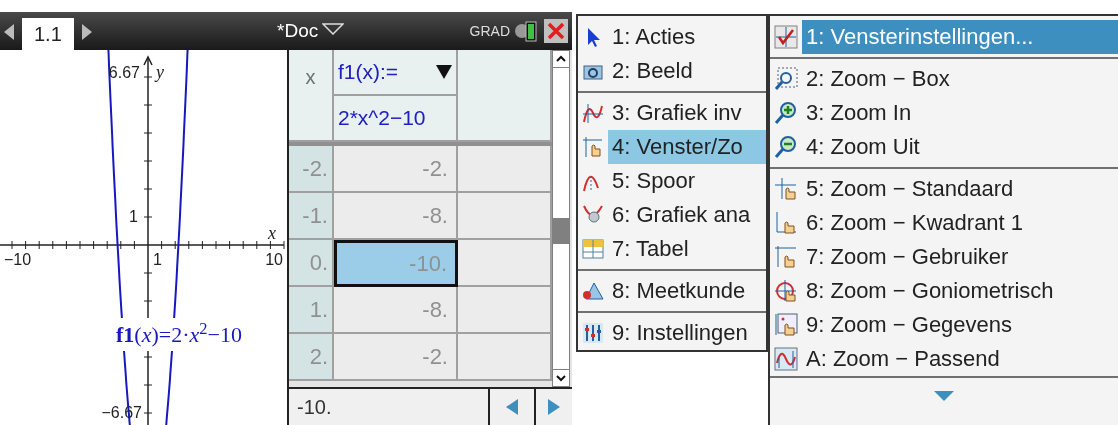  I want to click on entry-field: -10., so click(388, 407).